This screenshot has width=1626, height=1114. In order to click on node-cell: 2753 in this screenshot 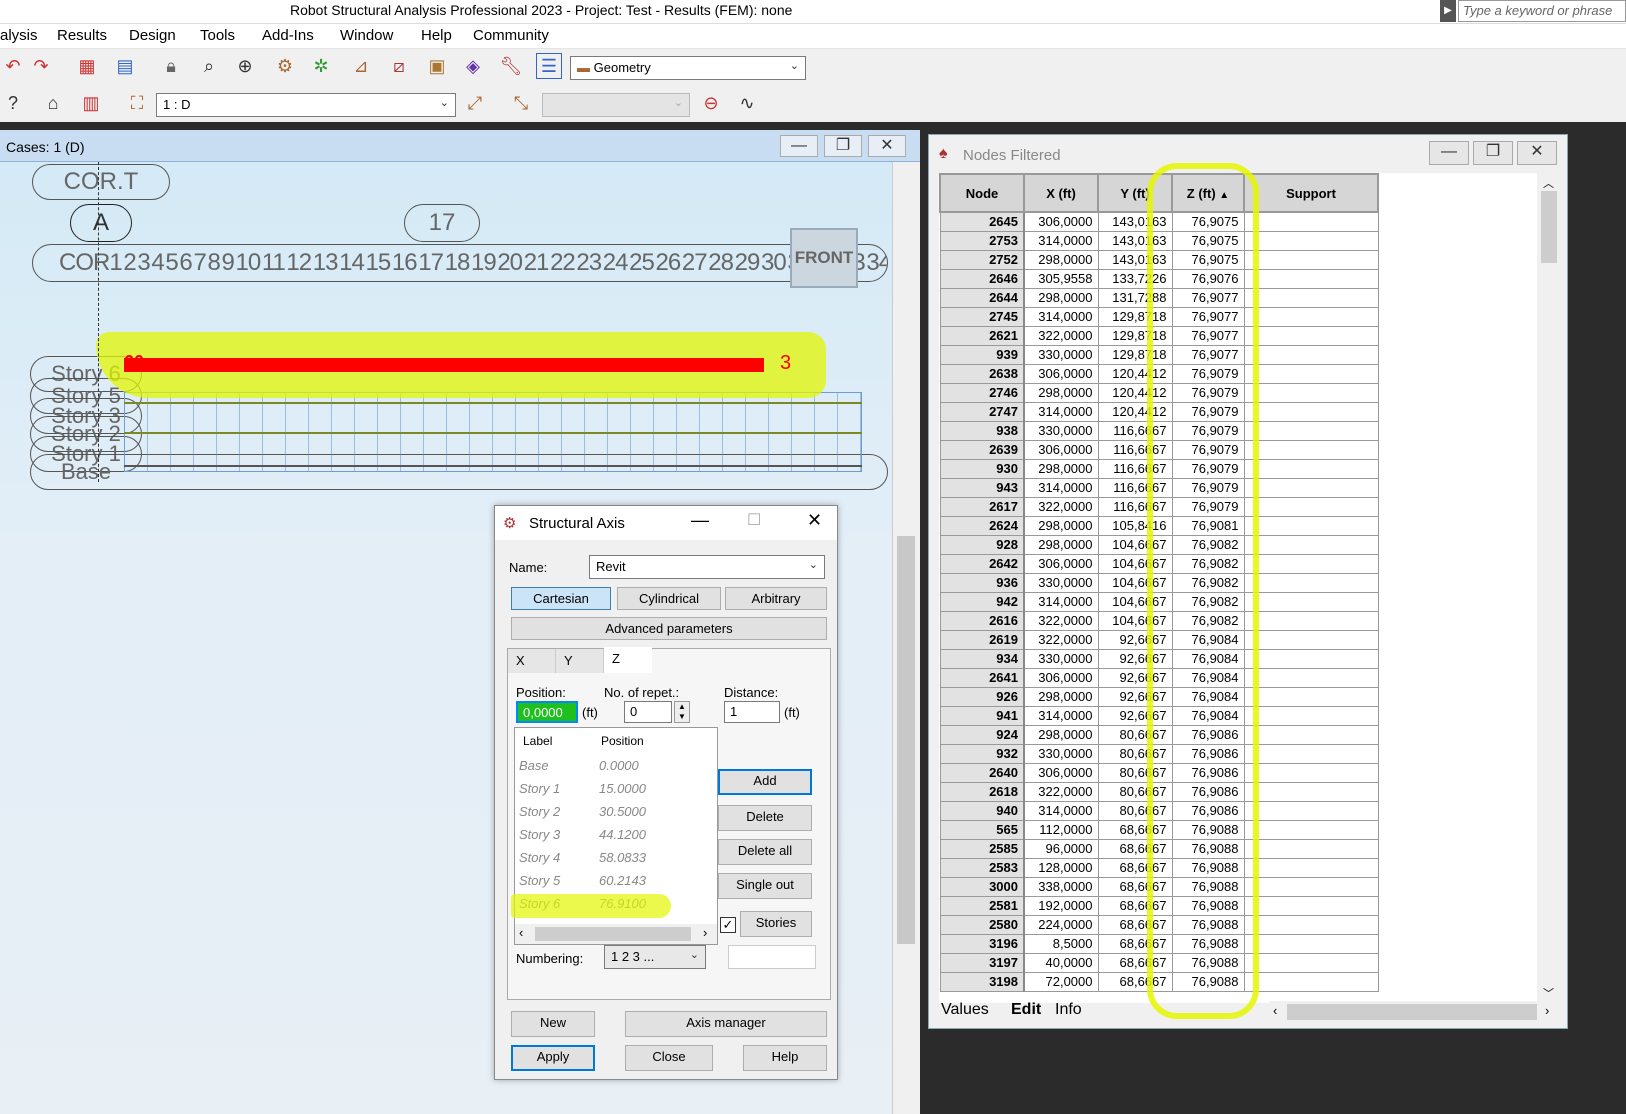, I will do `click(982, 240)`.